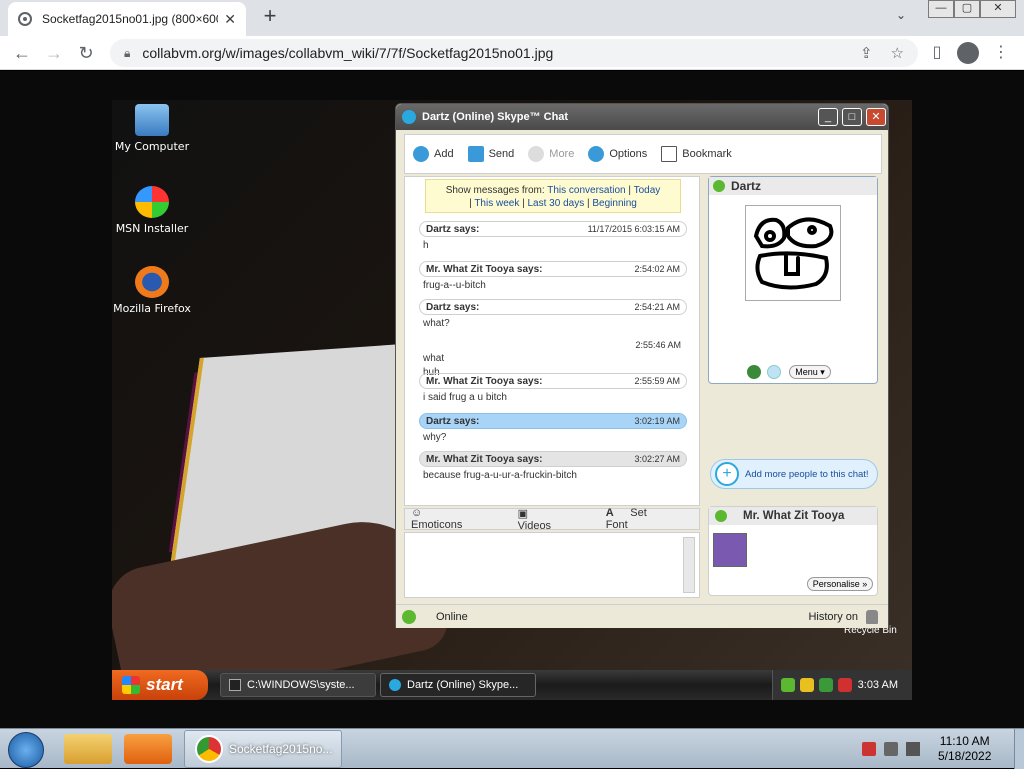 This screenshot has width=1024, height=769. What do you see at coordinates (433, 154) in the screenshot?
I see `add-button: Add` at bounding box center [433, 154].